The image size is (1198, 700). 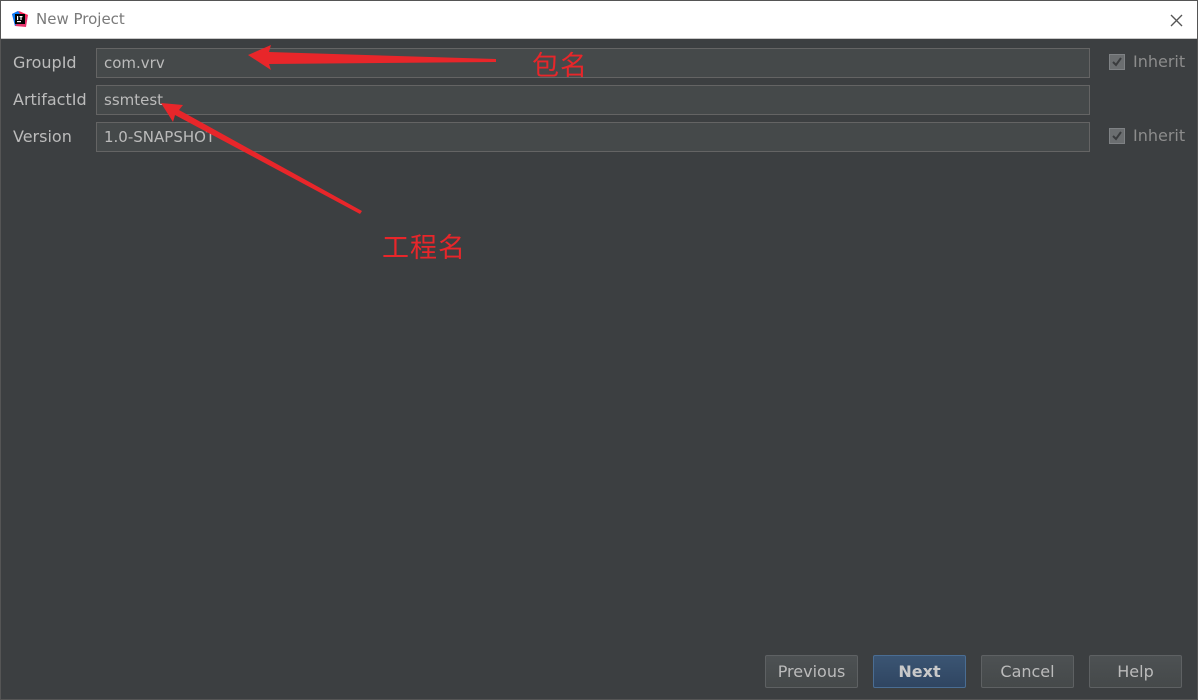 What do you see at coordinates (1135, 671) in the screenshot?
I see `help-button: Help` at bounding box center [1135, 671].